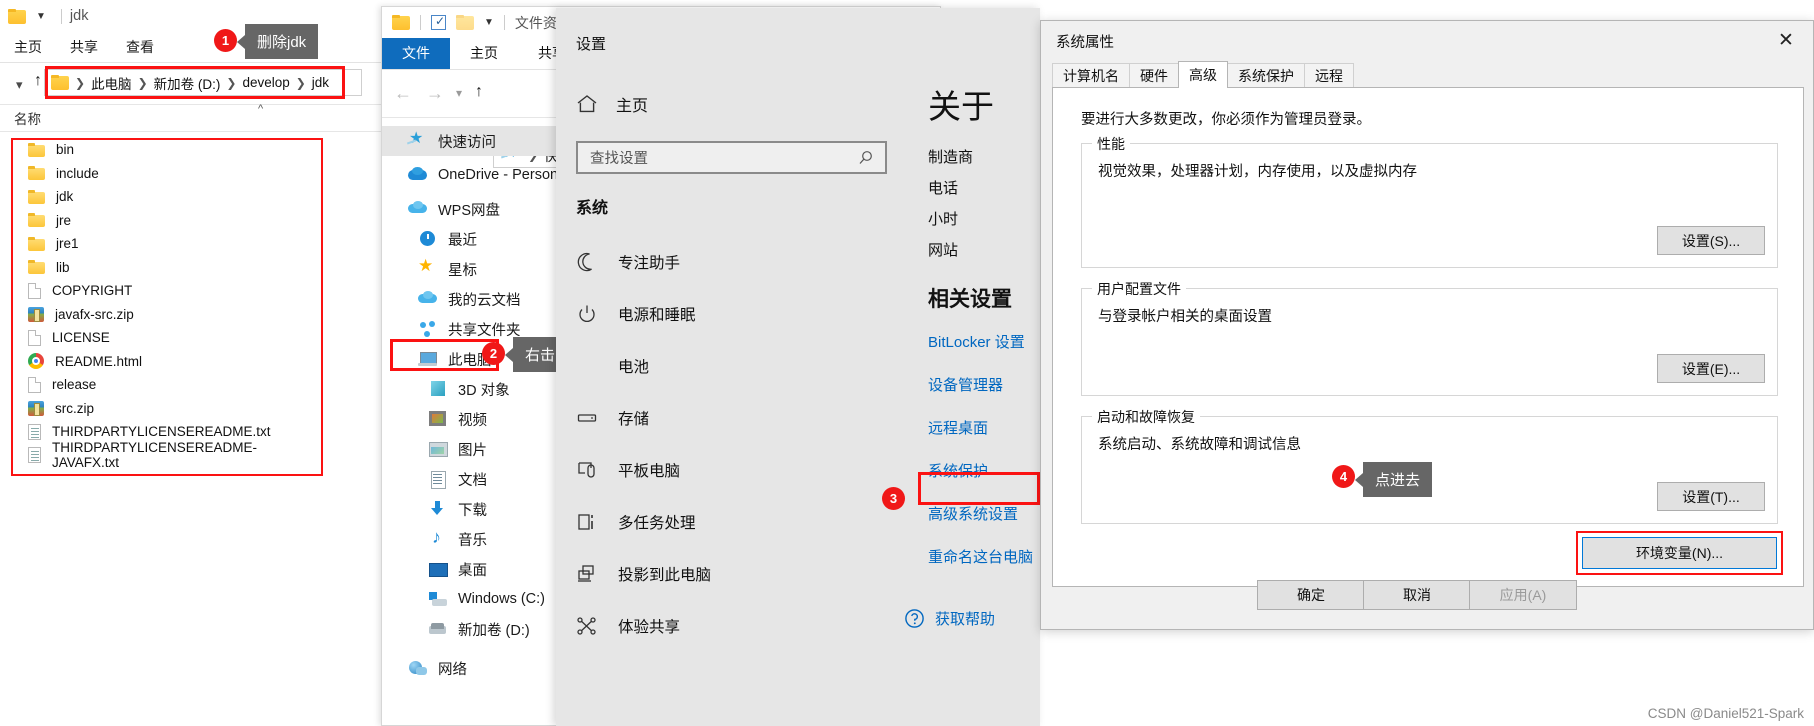  Describe the element at coordinates (65, 197) in the screenshot. I see `file-name: jdk` at that location.